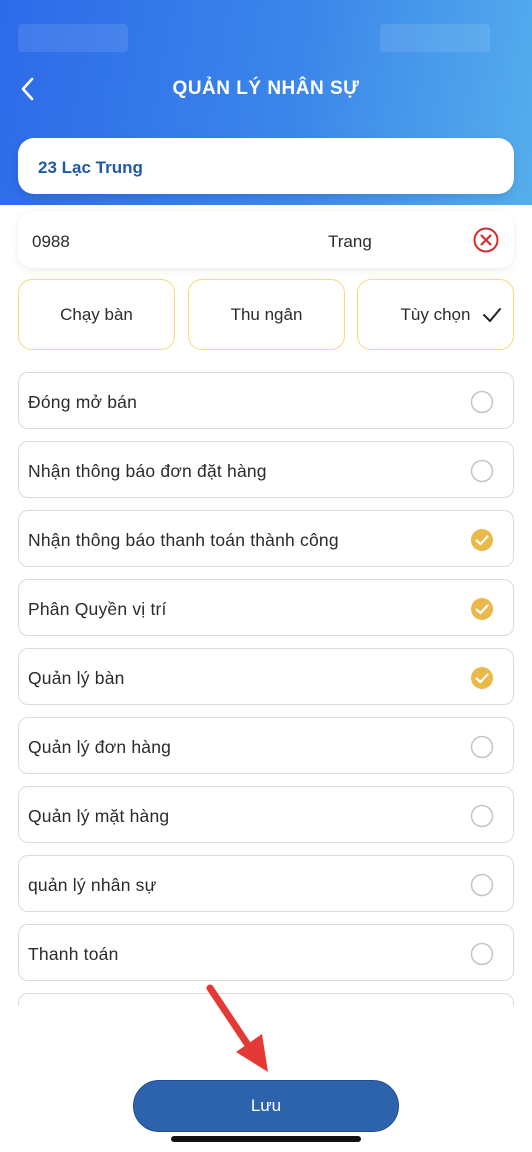 The width and height of the screenshot is (532, 1152). I want to click on permission-label: Đóng mở bán, so click(83, 402).